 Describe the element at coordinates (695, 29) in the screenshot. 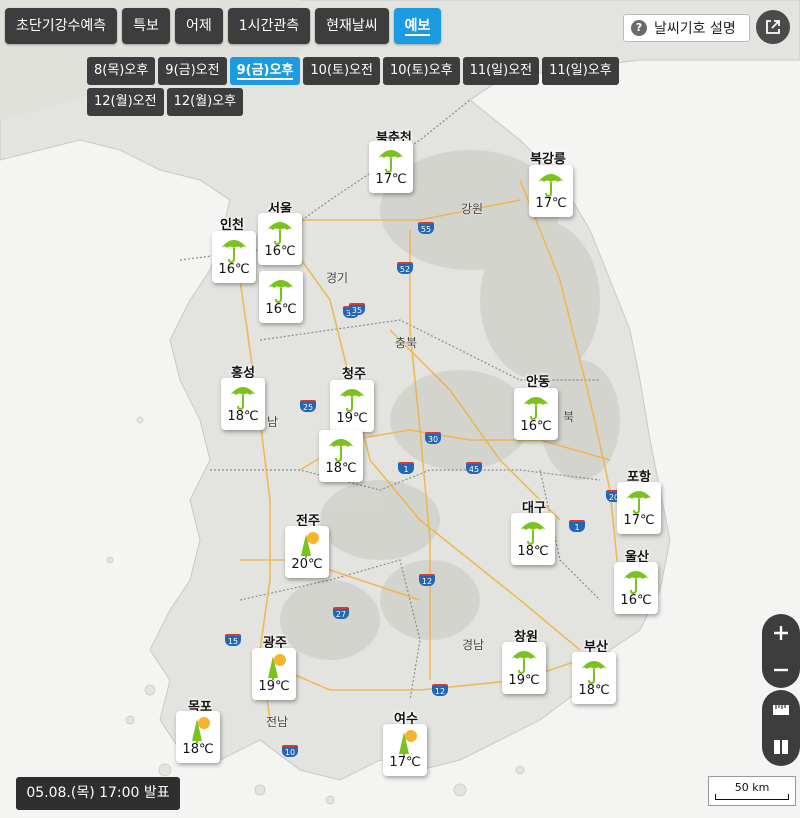

I see `legend-button-label: 날씨기호 설명` at that location.